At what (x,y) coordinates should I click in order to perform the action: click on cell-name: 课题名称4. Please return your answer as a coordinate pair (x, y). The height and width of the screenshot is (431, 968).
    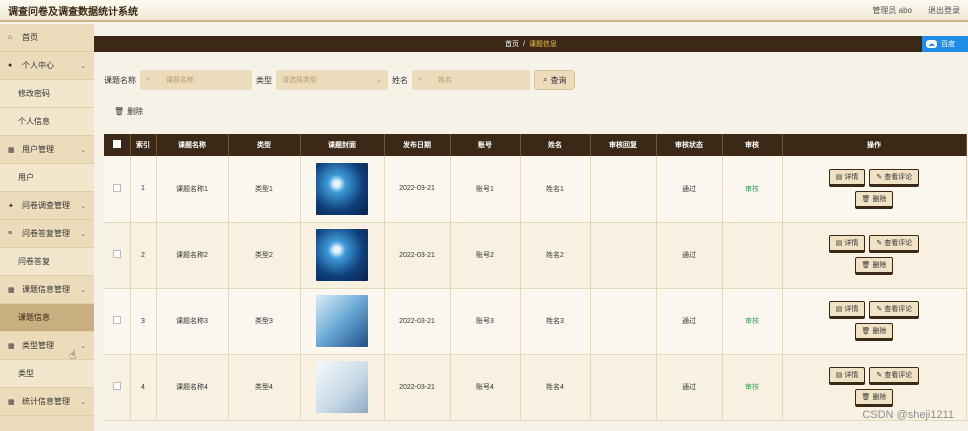
    Looking at the image, I should click on (192, 387).